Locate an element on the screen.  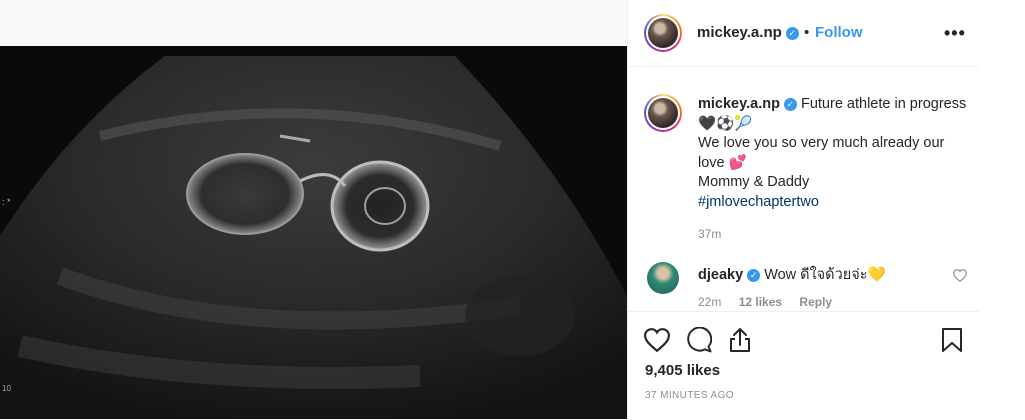
author-avatar is located at coordinates (663, 33).